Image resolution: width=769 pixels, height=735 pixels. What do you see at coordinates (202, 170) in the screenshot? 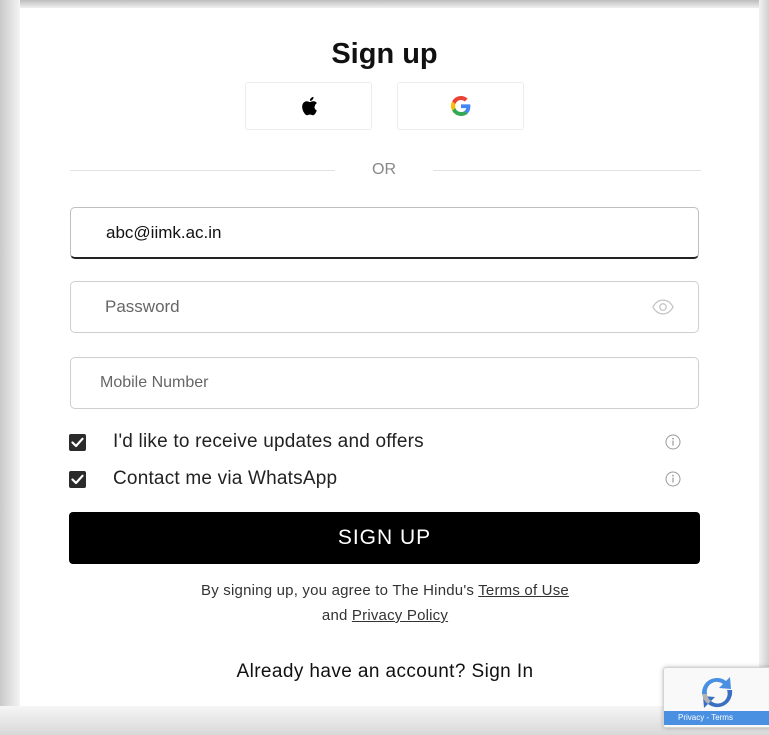
I see `divider-left` at bounding box center [202, 170].